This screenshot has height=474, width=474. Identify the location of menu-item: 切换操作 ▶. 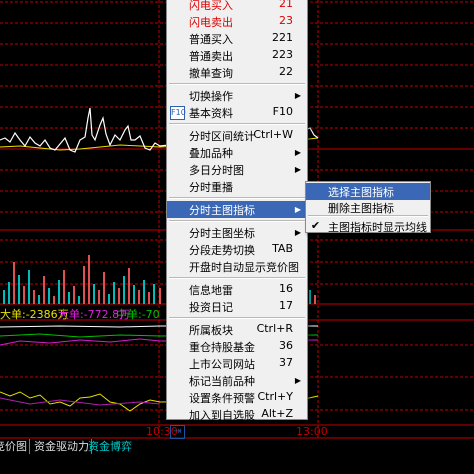
(237, 95).